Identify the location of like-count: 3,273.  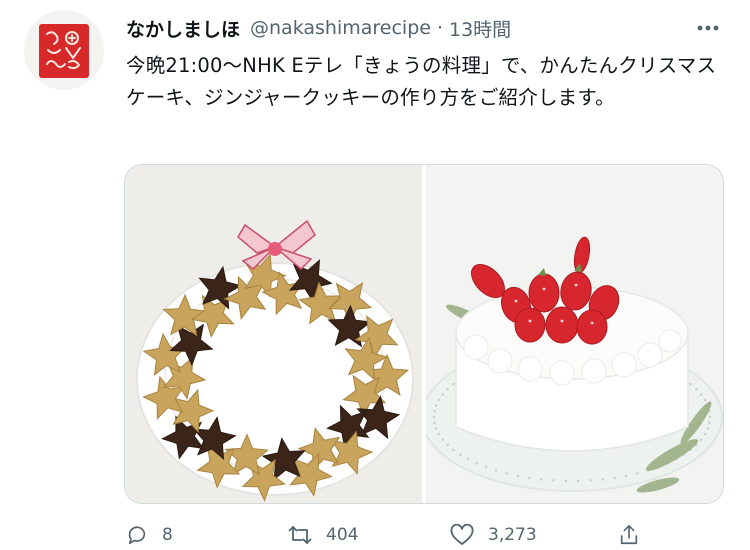
(512, 535).